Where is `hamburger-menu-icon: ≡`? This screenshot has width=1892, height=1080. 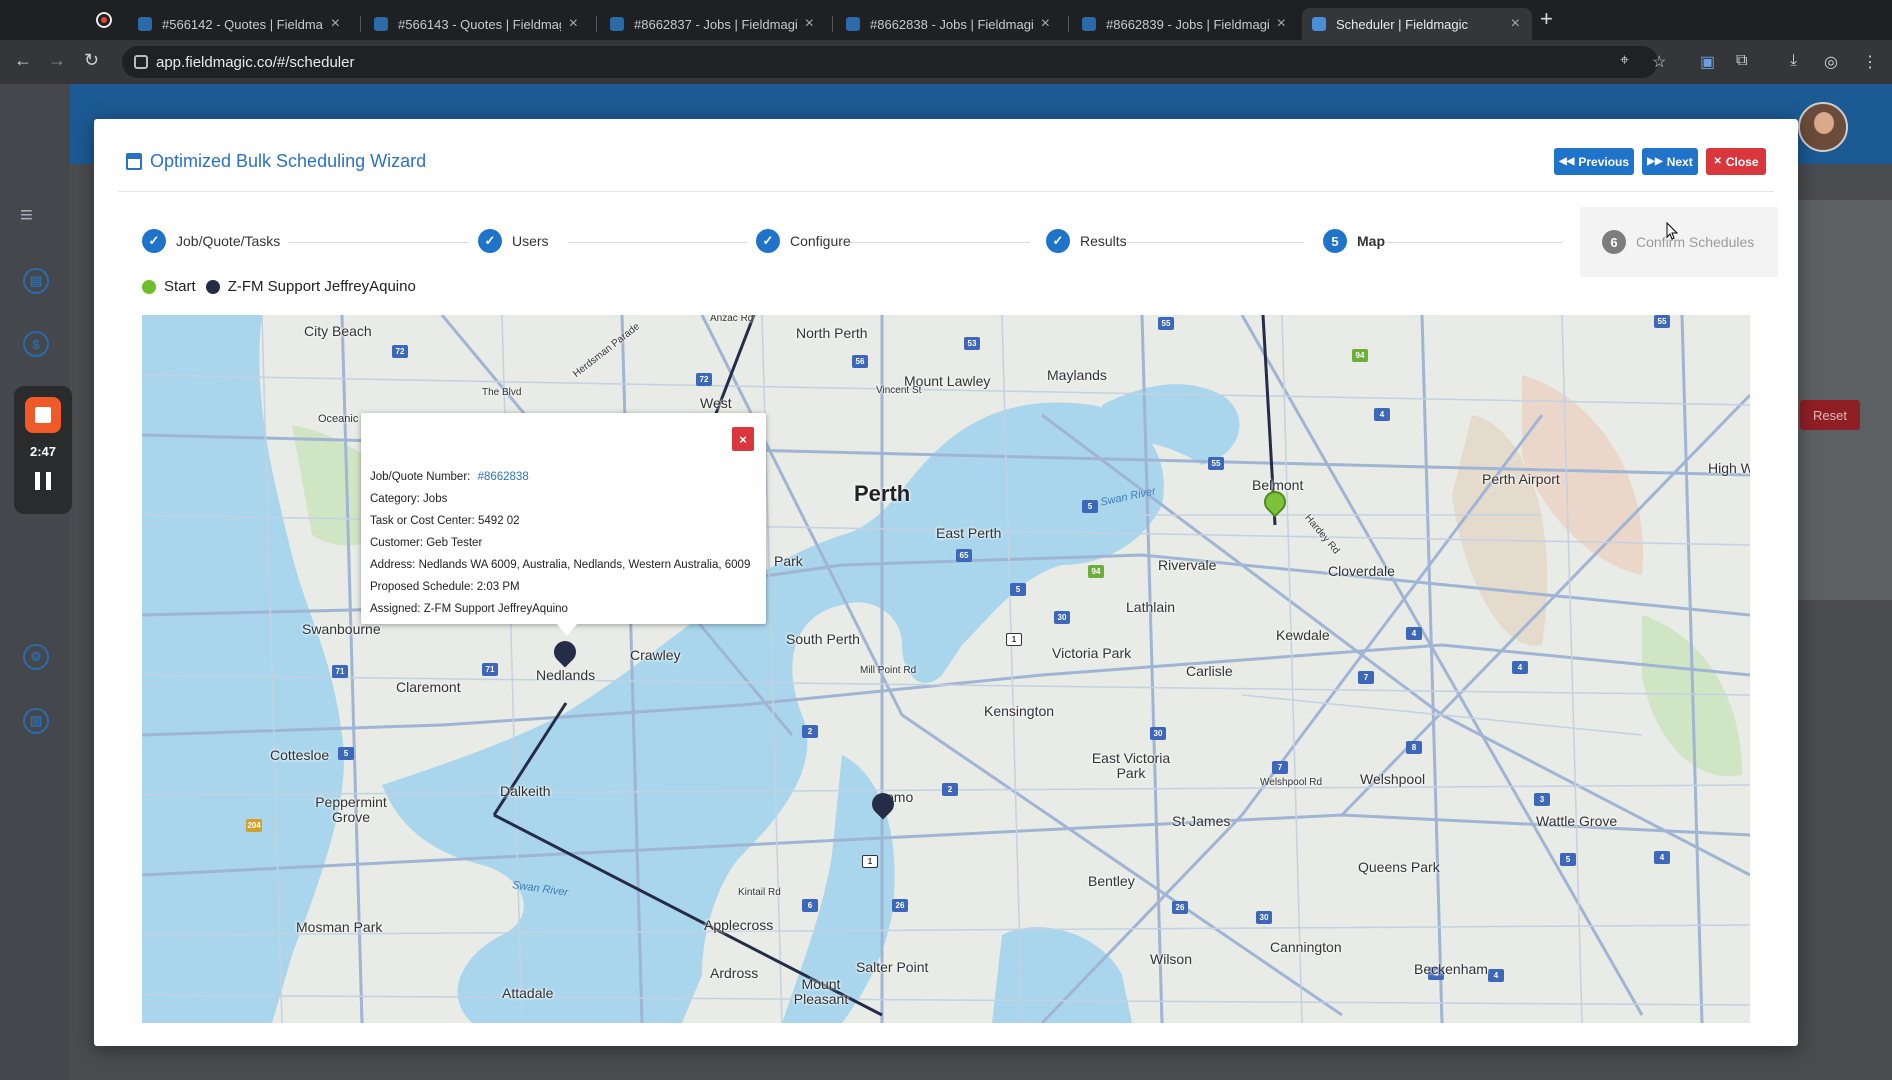
hamburger-menu-icon: ≡ is located at coordinates (26, 215).